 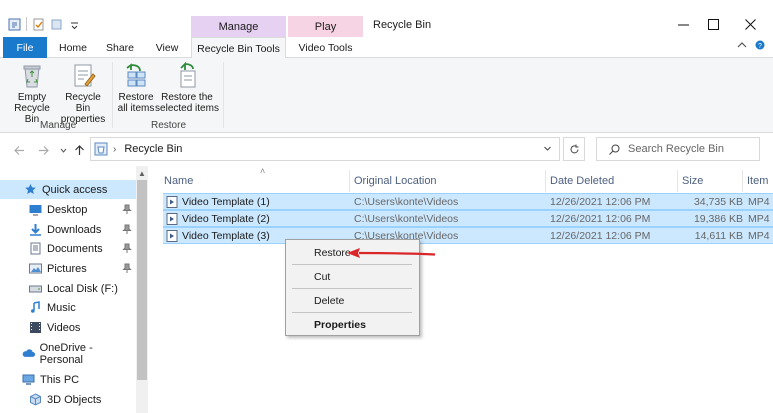 What do you see at coordinates (187, 88) in the screenshot?
I see `restore-selected-items-button: Restore the selected items` at bounding box center [187, 88].